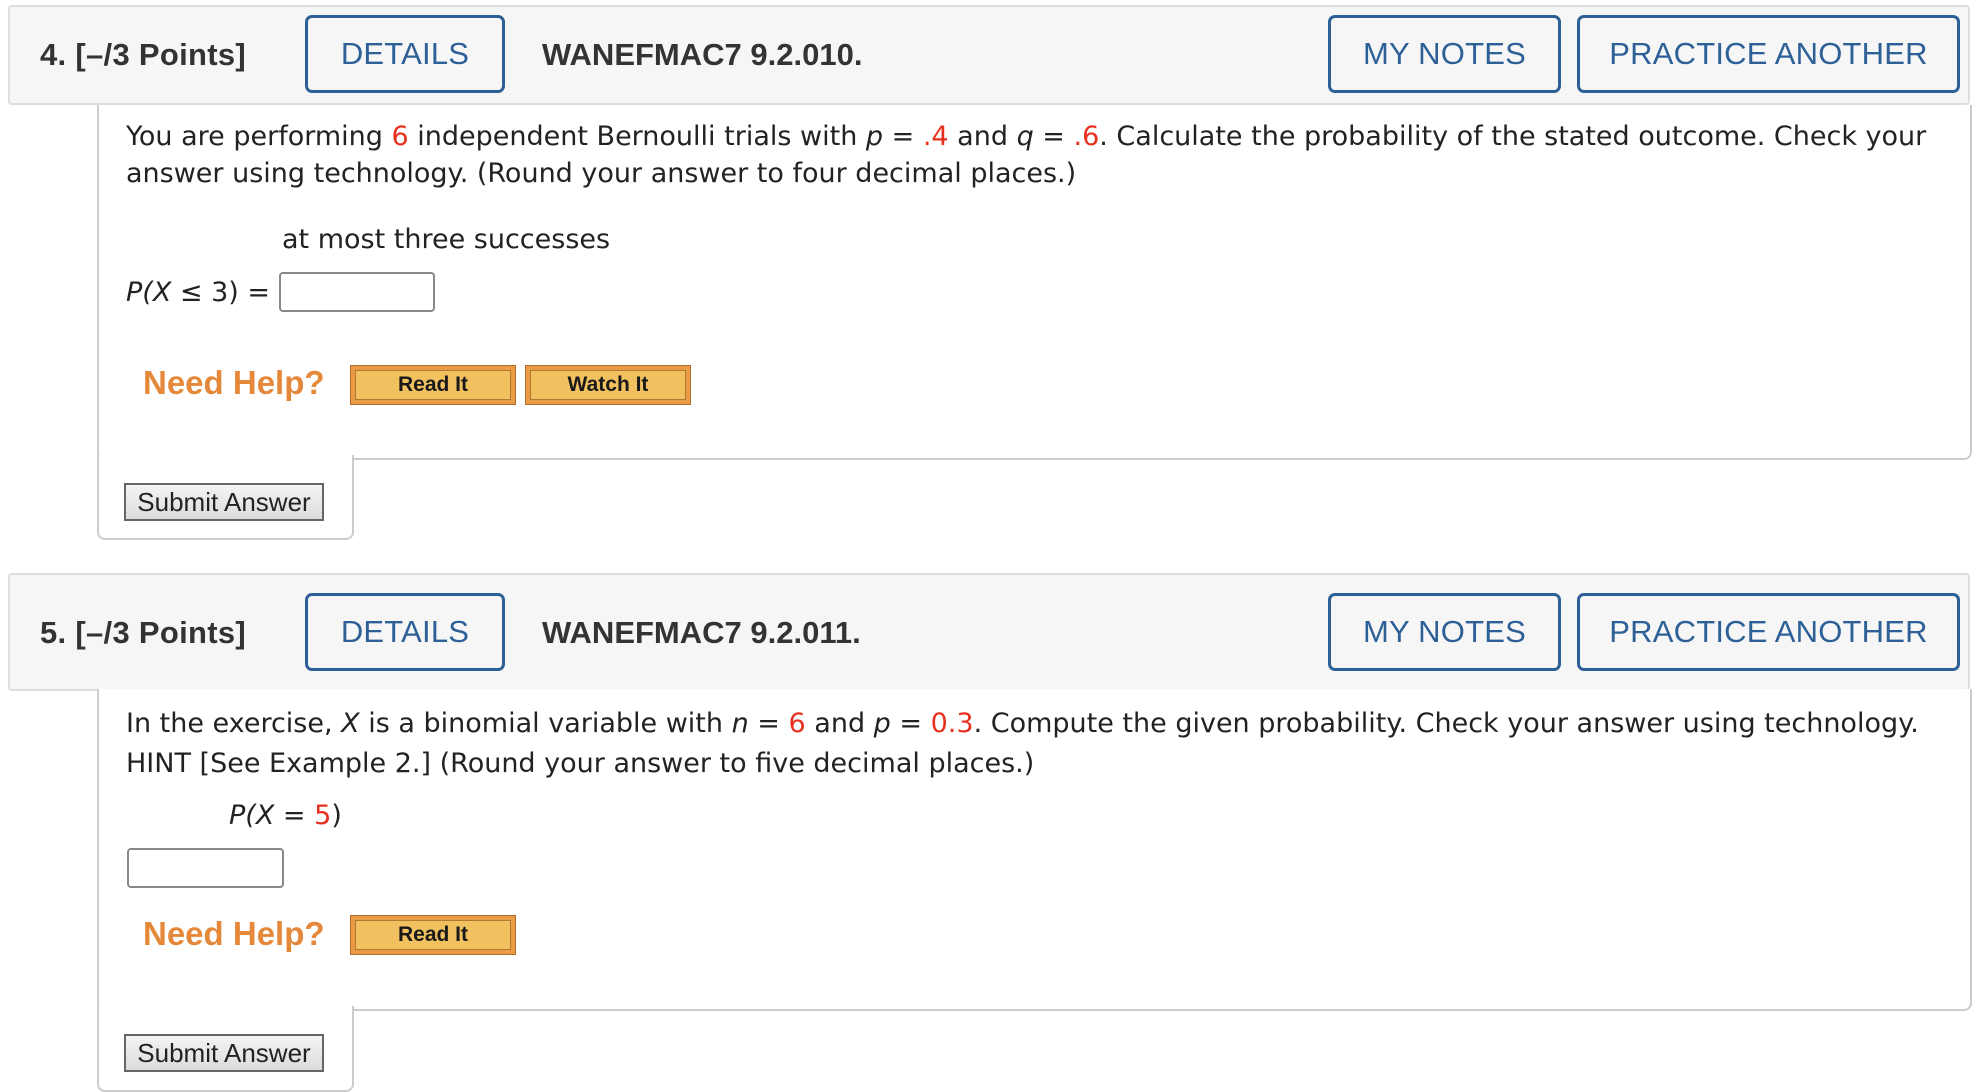 Image resolution: width=1976 pixels, height=1092 pixels. I want to click on question-4-outcome: at most three successes, so click(446, 239).